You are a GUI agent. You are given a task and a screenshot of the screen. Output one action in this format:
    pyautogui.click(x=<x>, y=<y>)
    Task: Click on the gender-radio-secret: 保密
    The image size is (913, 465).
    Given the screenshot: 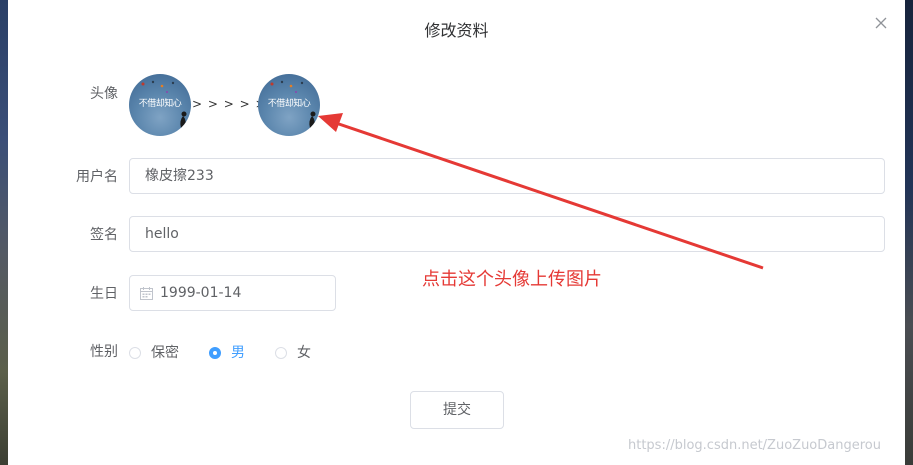 What is the action you would take?
    pyautogui.click(x=154, y=353)
    